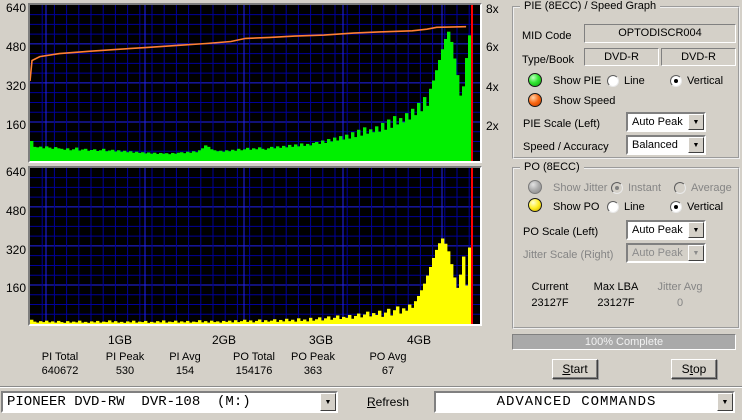 The image size is (742, 420). What do you see at coordinates (550, 303) in the screenshot?
I see `current-value: 23127F` at bounding box center [550, 303].